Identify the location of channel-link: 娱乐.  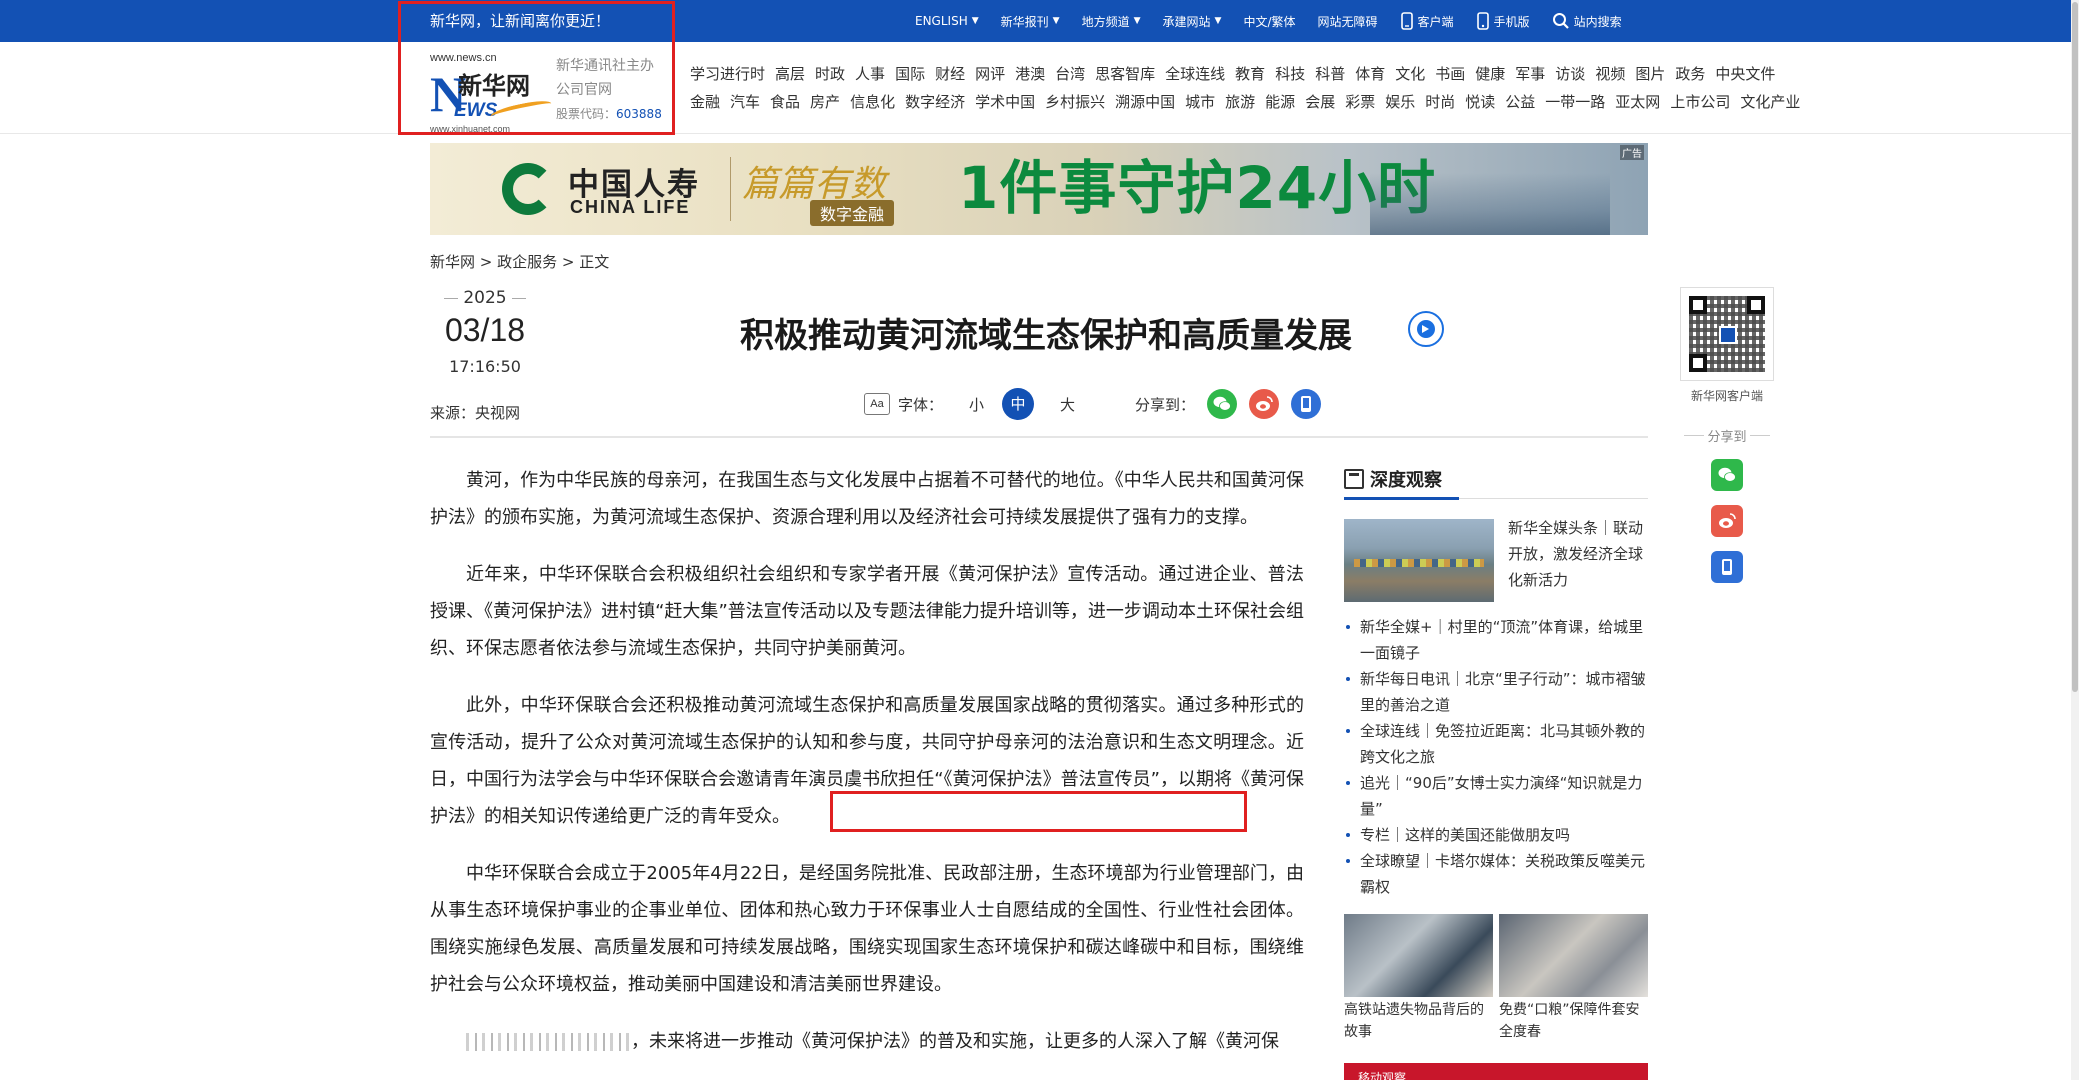
(1400, 102).